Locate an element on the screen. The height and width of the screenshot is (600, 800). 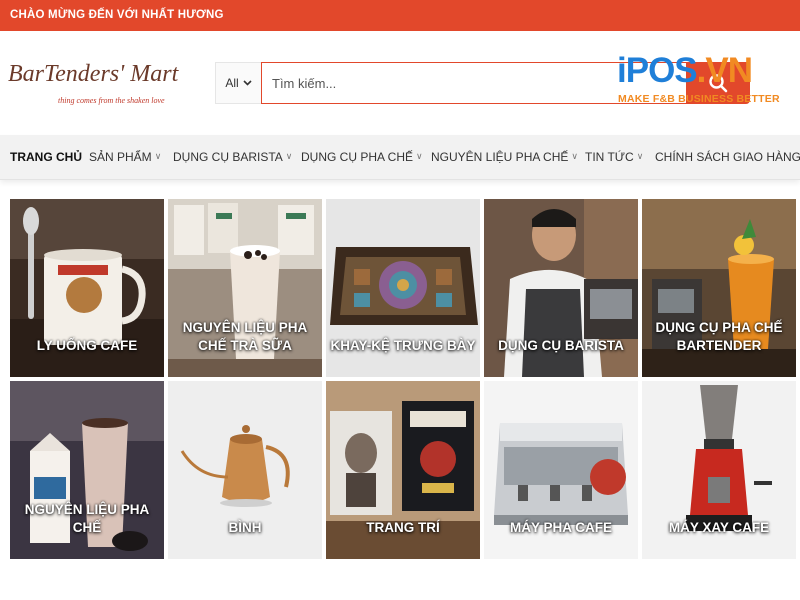
search-category-select: All is located at coordinates (238, 83).